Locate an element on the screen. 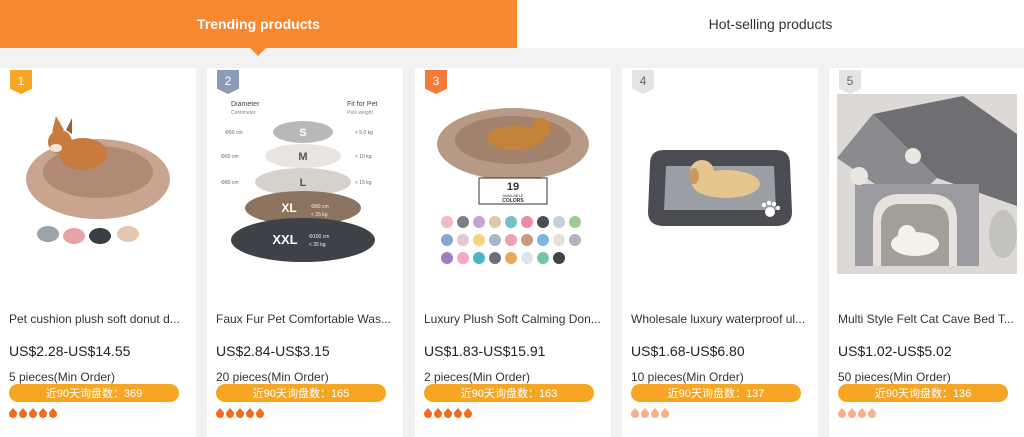 The height and width of the screenshot is (437, 1024). rank-badge: 3 is located at coordinates (436, 82).